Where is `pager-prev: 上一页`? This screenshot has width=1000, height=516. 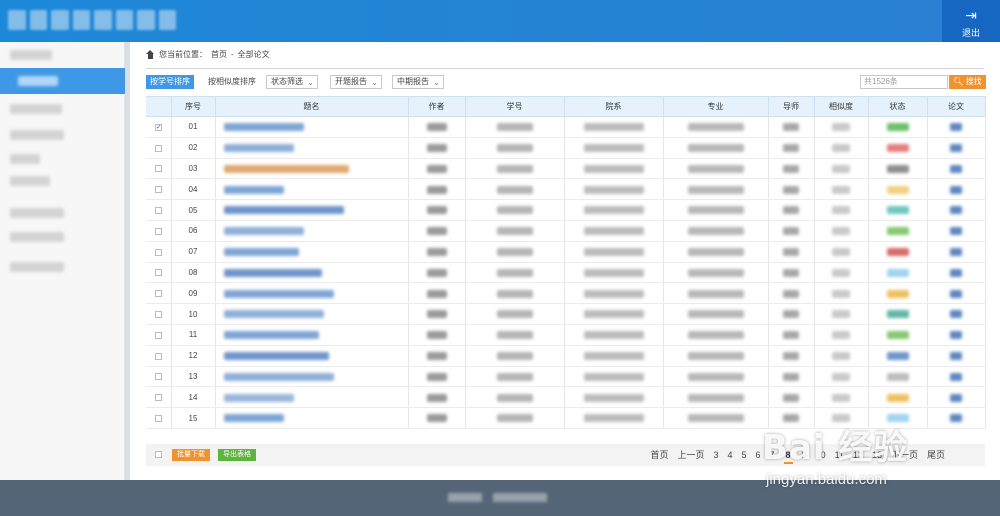
pager-prev: 上一页 is located at coordinates (690, 456).